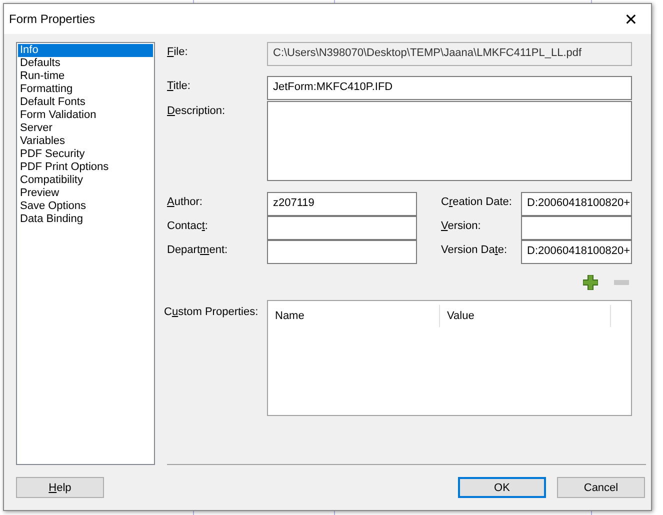 The height and width of the screenshot is (515, 663). What do you see at coordinates (631, 19) in the screenshot?
I see `close-button: ✕` at bounding box center [631, 19].